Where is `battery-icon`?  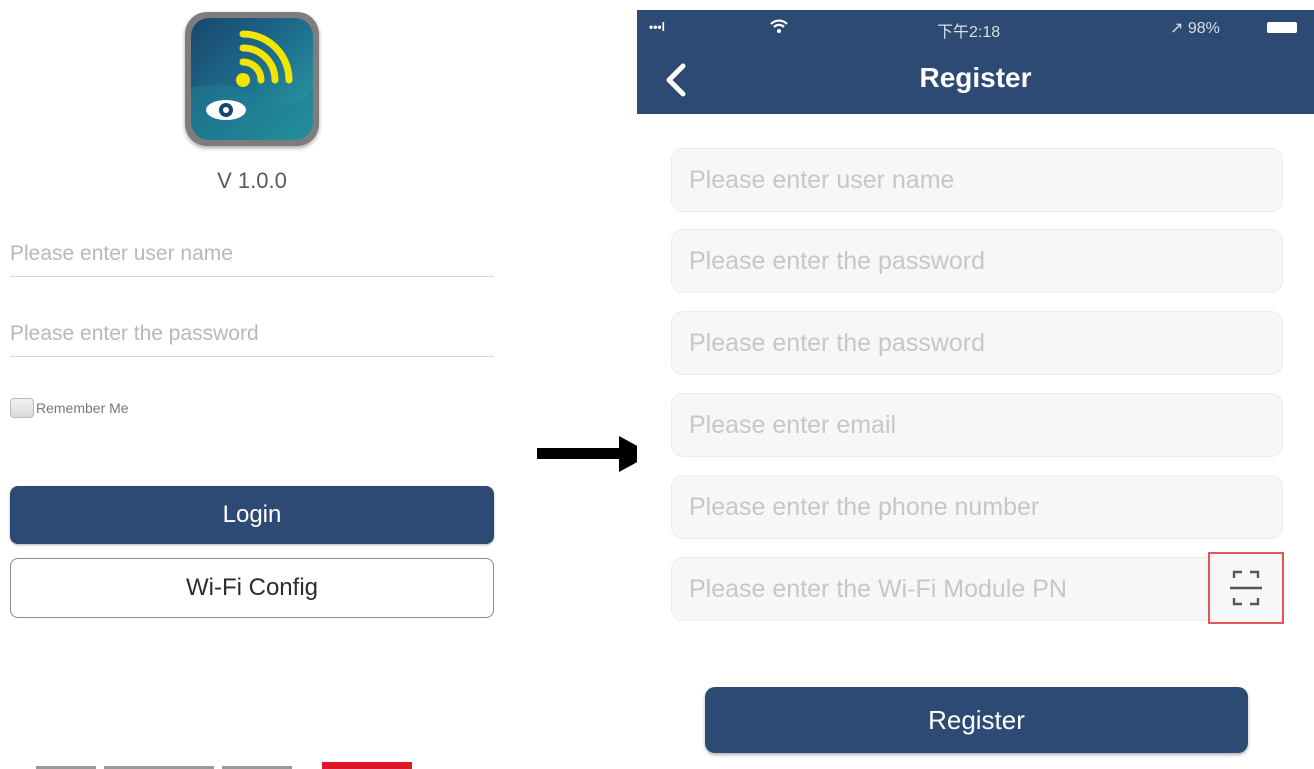
battery-icon is located at coordinates (1282, 27).